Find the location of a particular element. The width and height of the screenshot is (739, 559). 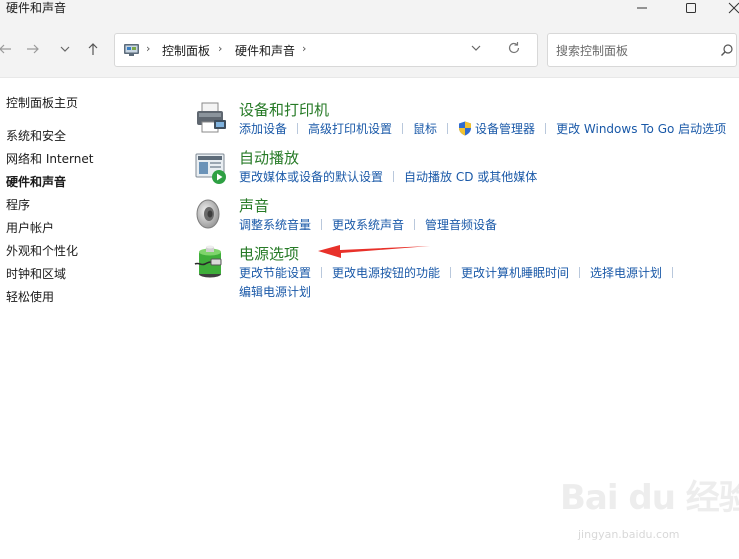

uac-shield-icon is located at coordinates (465, 128).